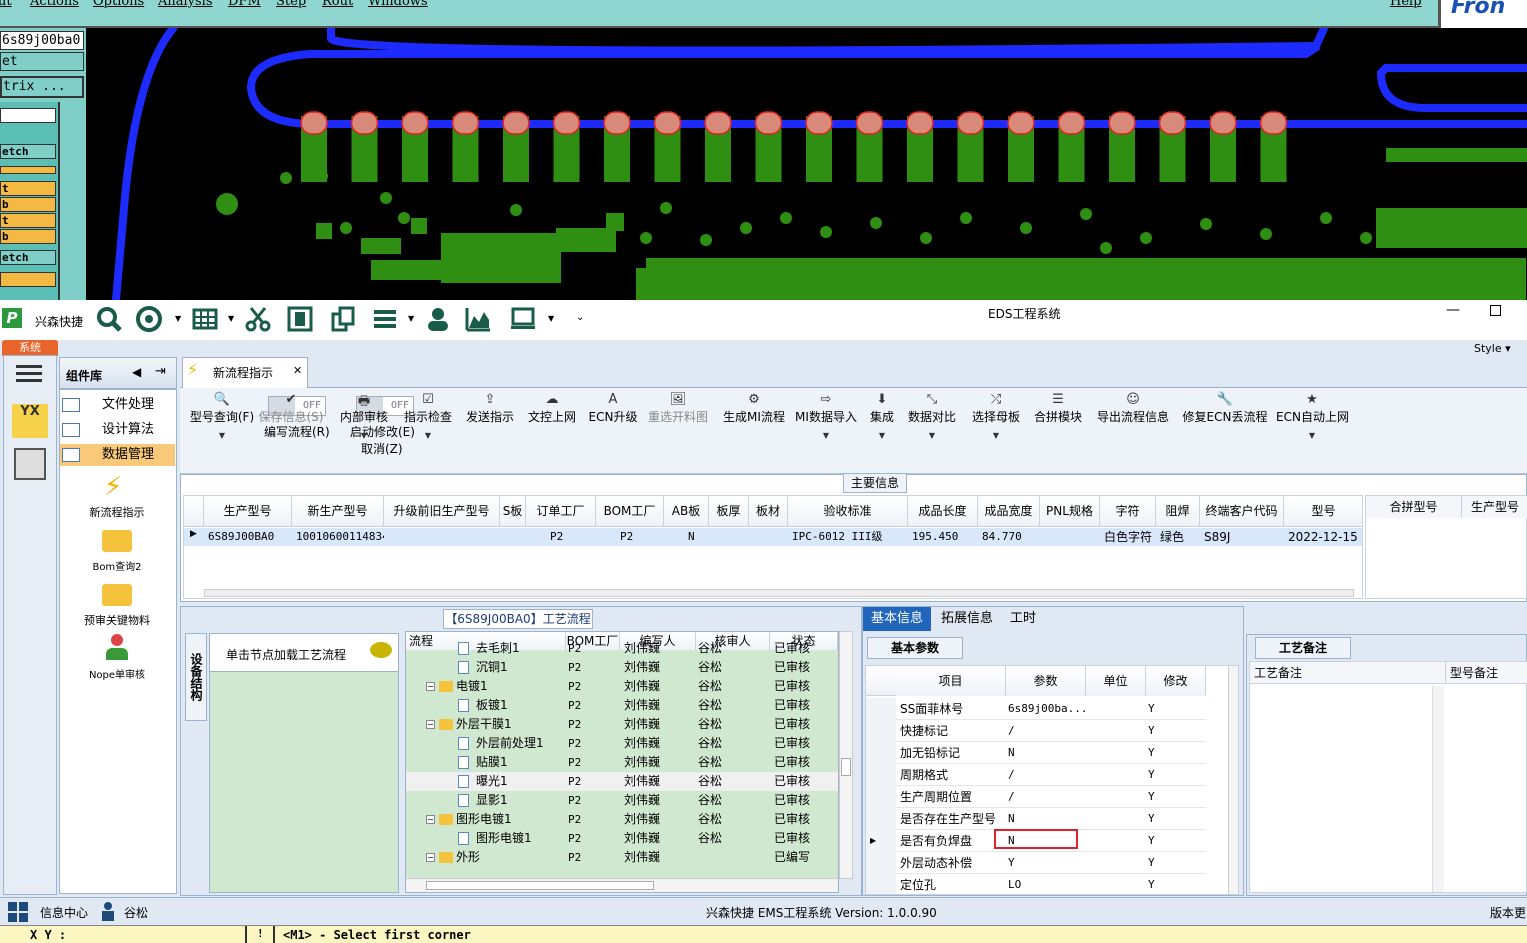 This screenshot has height=943, width=1527. What do you see at coordinates (581, 537) in the screenshot?
I see `table-cell: P2` at bounding box center [581, 537].